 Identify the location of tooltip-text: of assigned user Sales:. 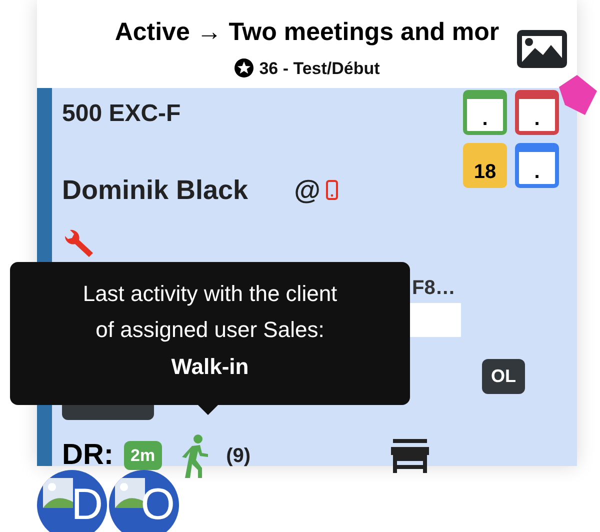
(210, 330).